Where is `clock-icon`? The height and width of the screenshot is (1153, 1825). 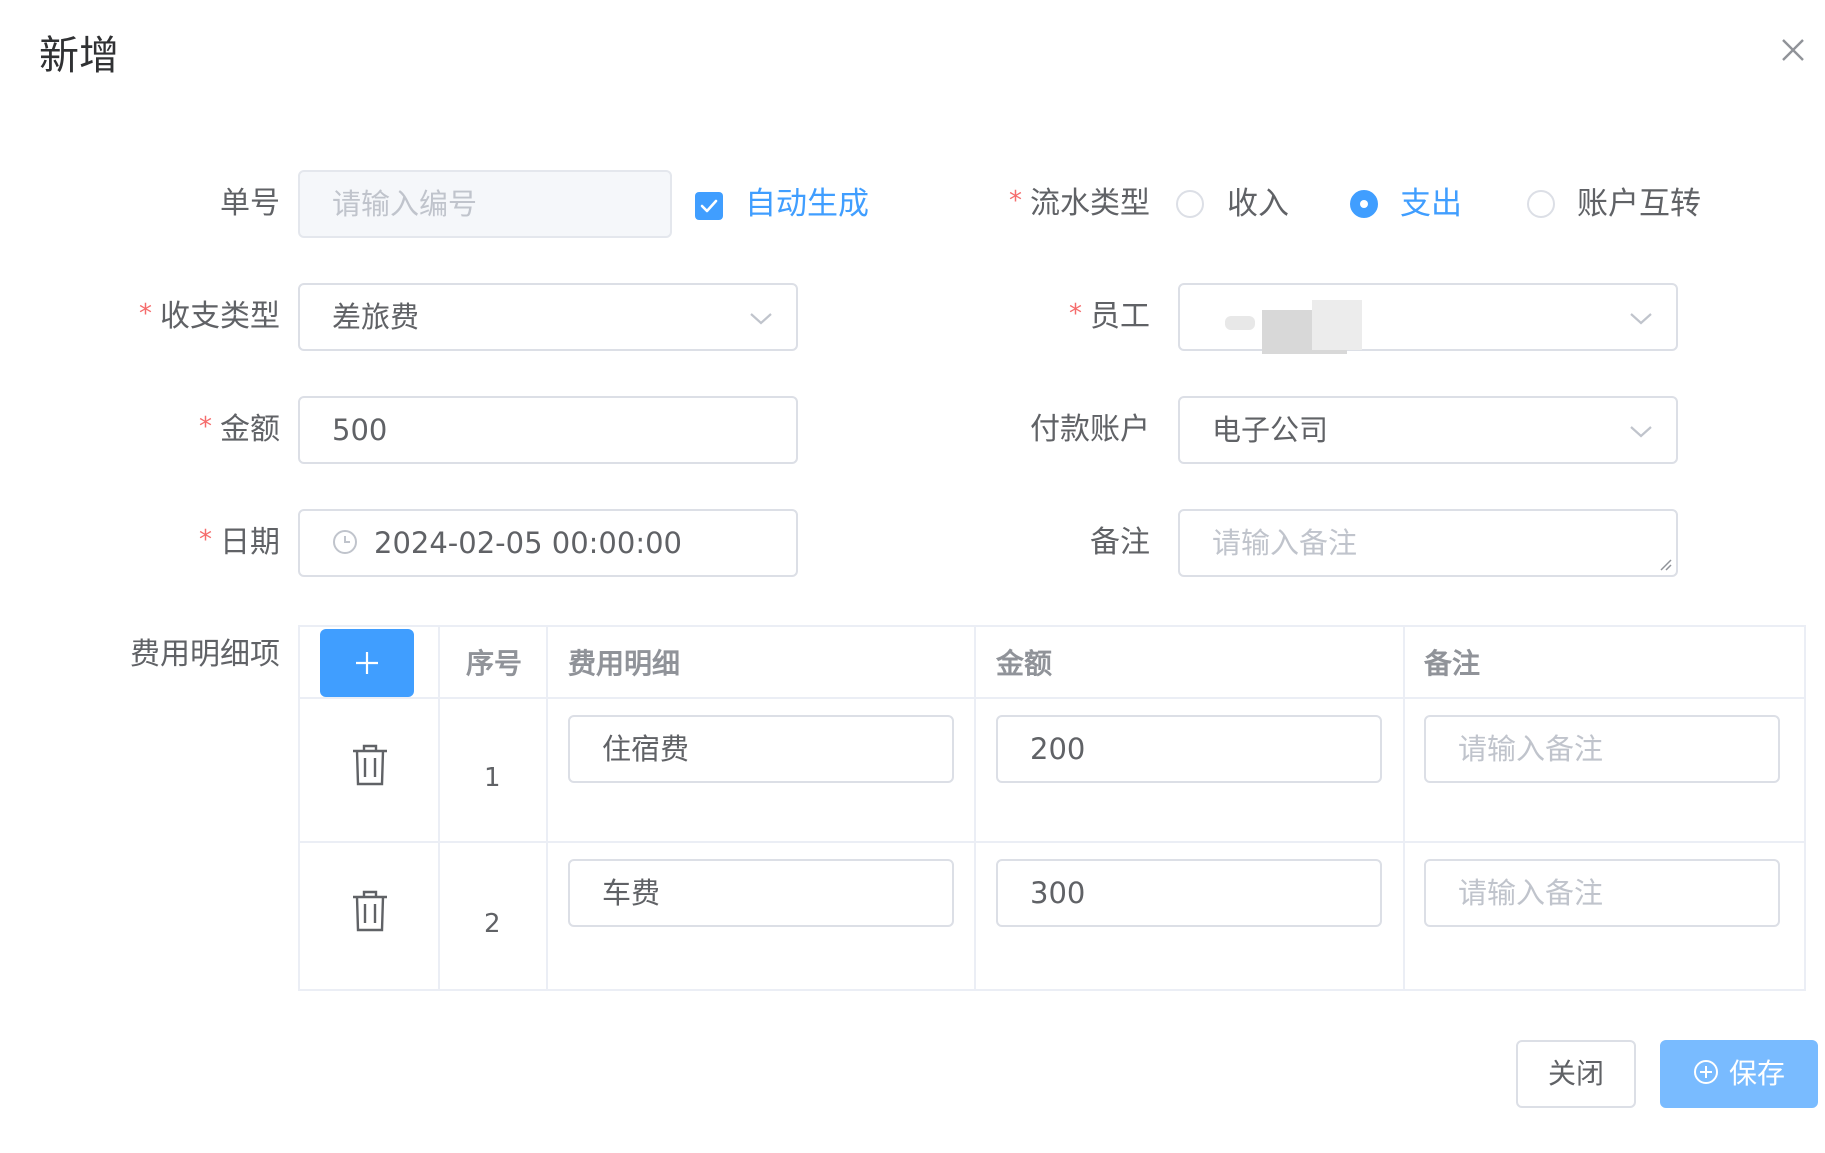 clock-icon is located at coordinates (345, 542).